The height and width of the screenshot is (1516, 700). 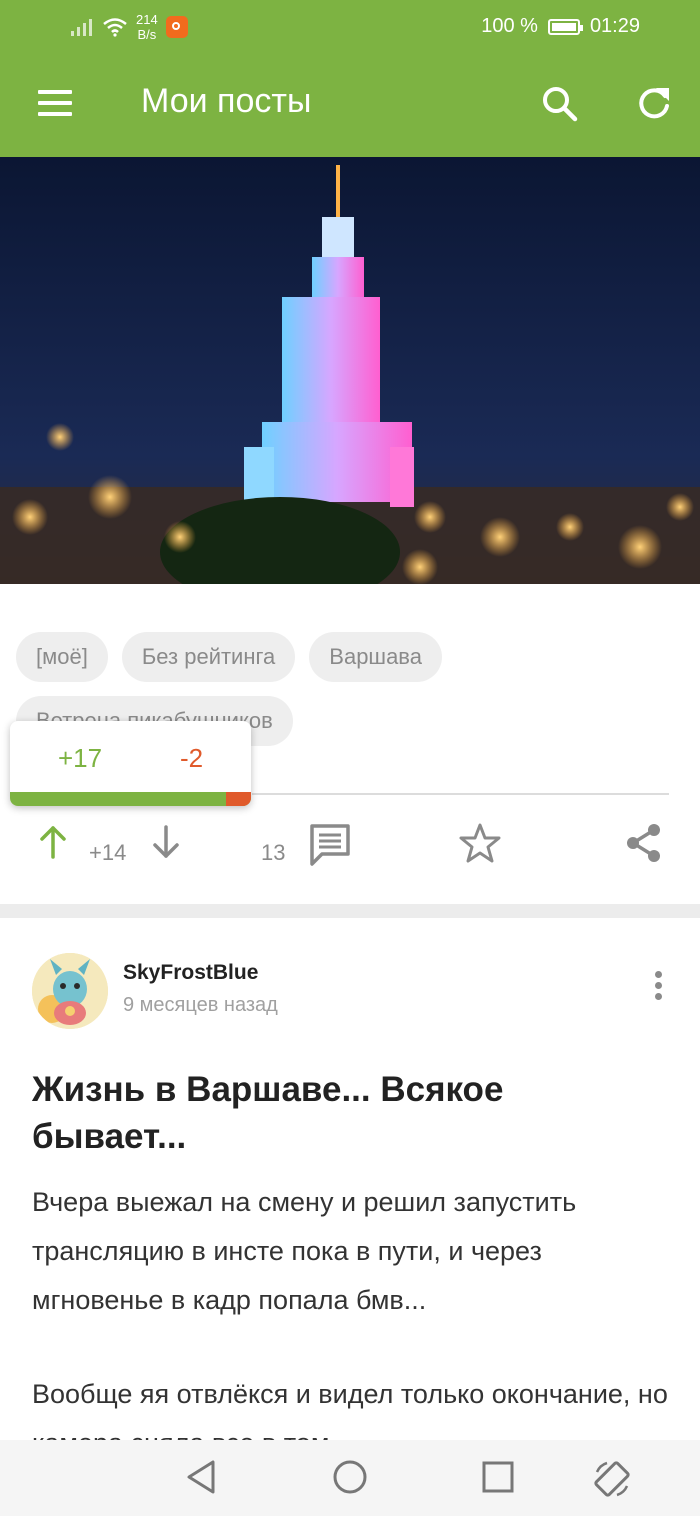 I want to click on status-bar: 214 B/s 100 % 01:29, so click(x=350, y=28).